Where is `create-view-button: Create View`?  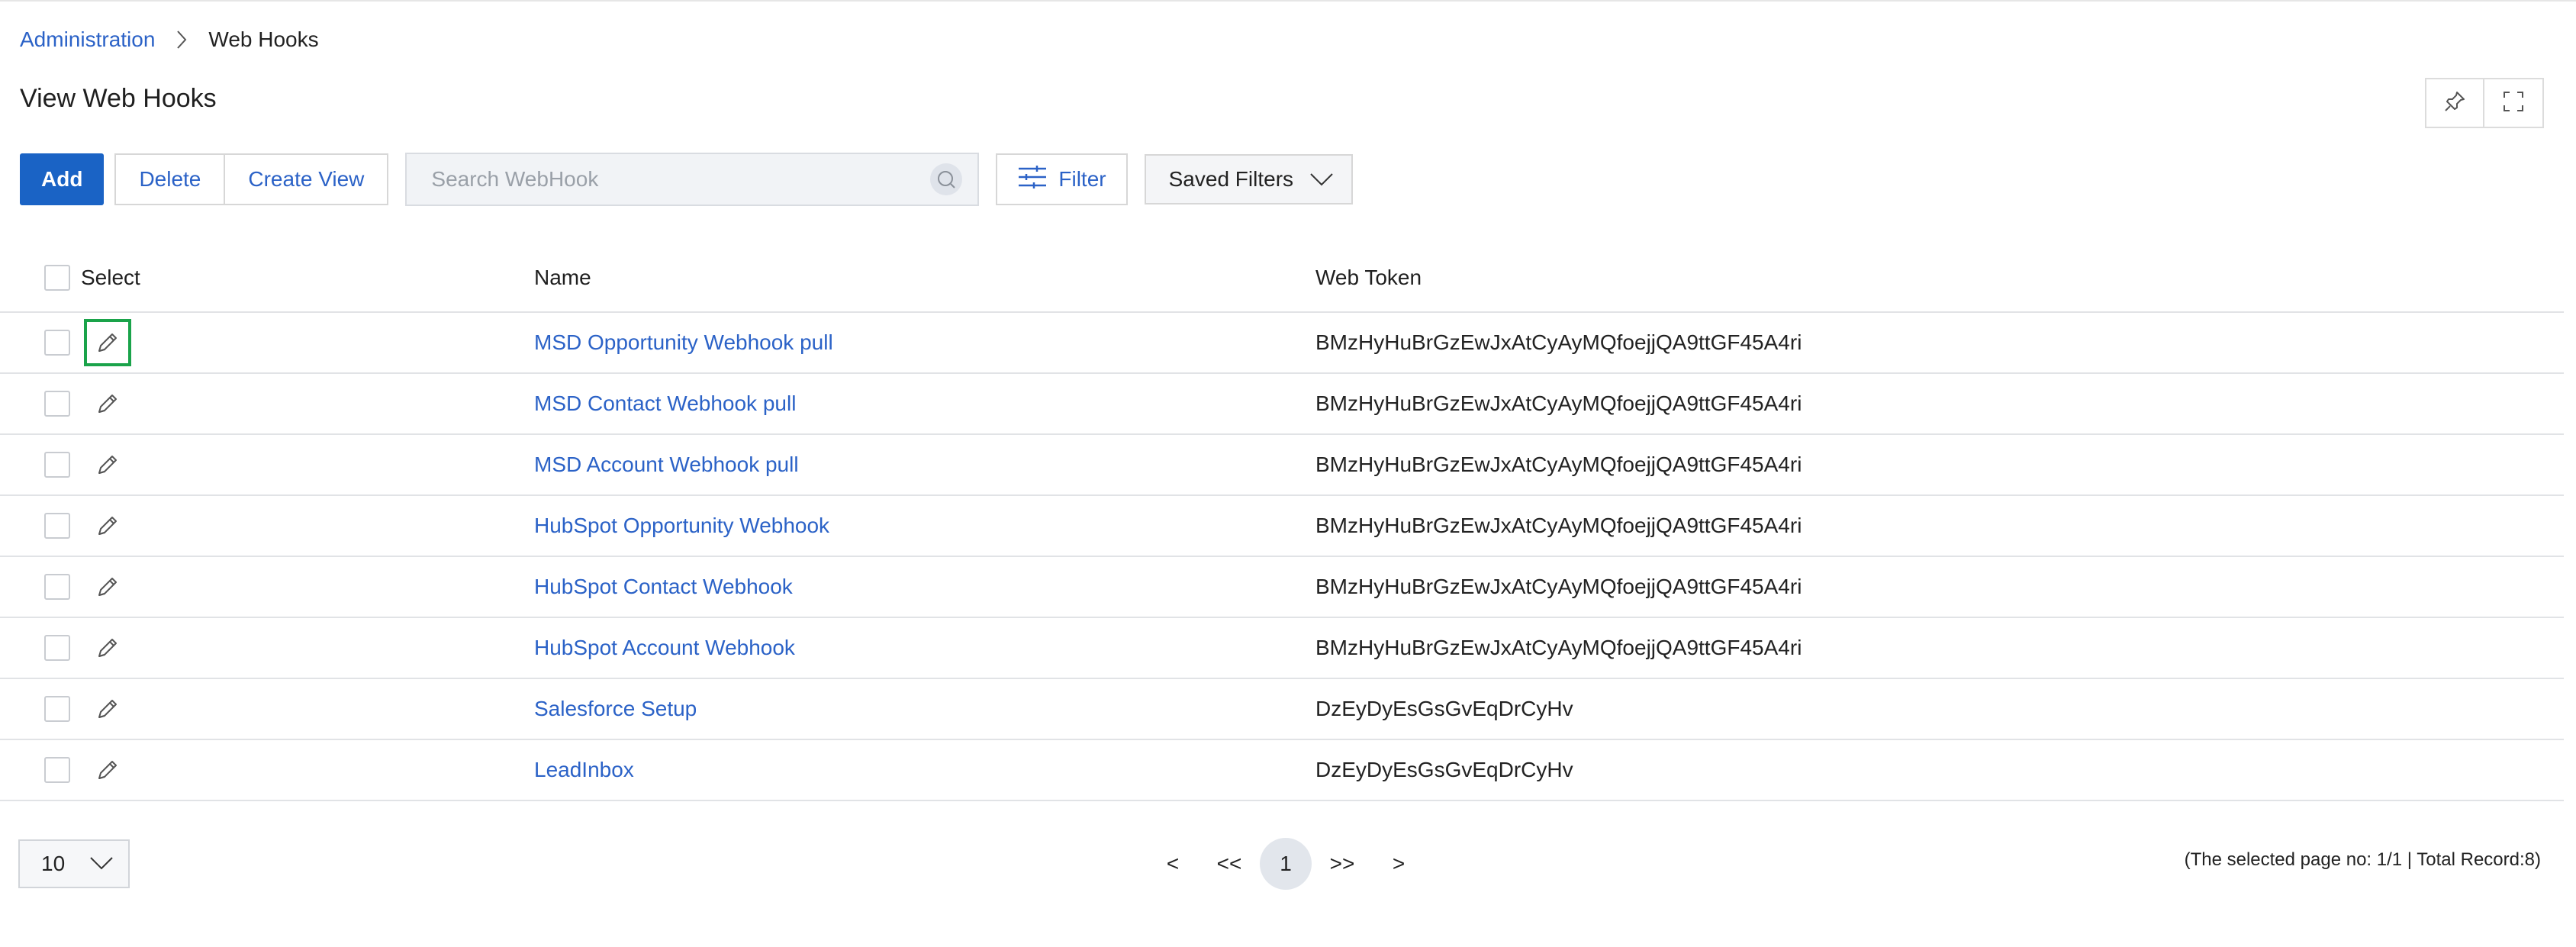 create-view-button: Create View is located at coordinates (307, 179).